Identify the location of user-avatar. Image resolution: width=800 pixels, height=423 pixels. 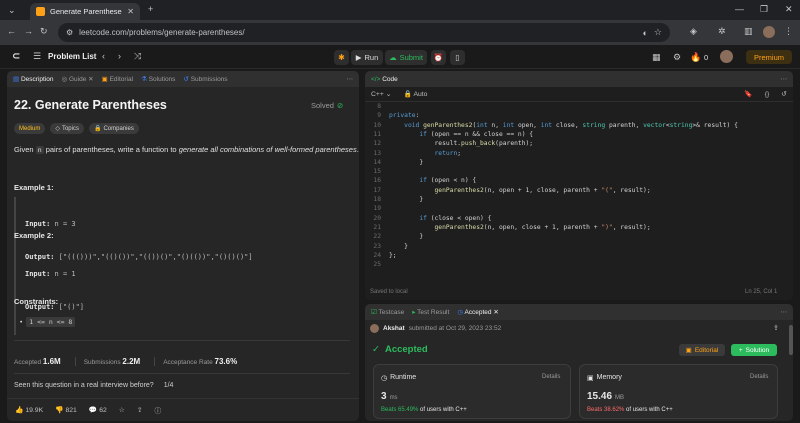
(726, 56).